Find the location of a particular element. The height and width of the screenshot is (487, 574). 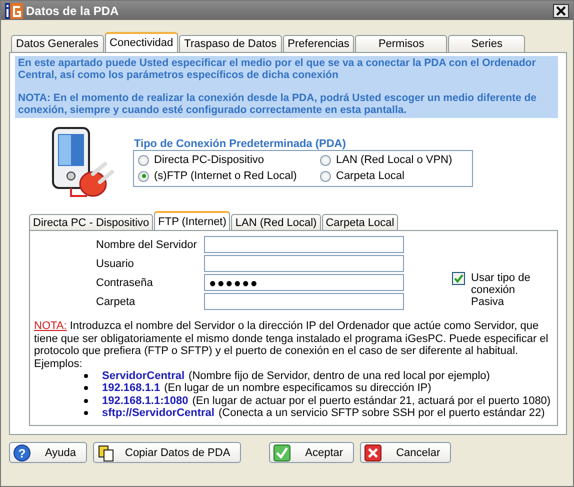

radio-label: (s)FTP (Internet o Red Local) is located at coordinates (225, 176).